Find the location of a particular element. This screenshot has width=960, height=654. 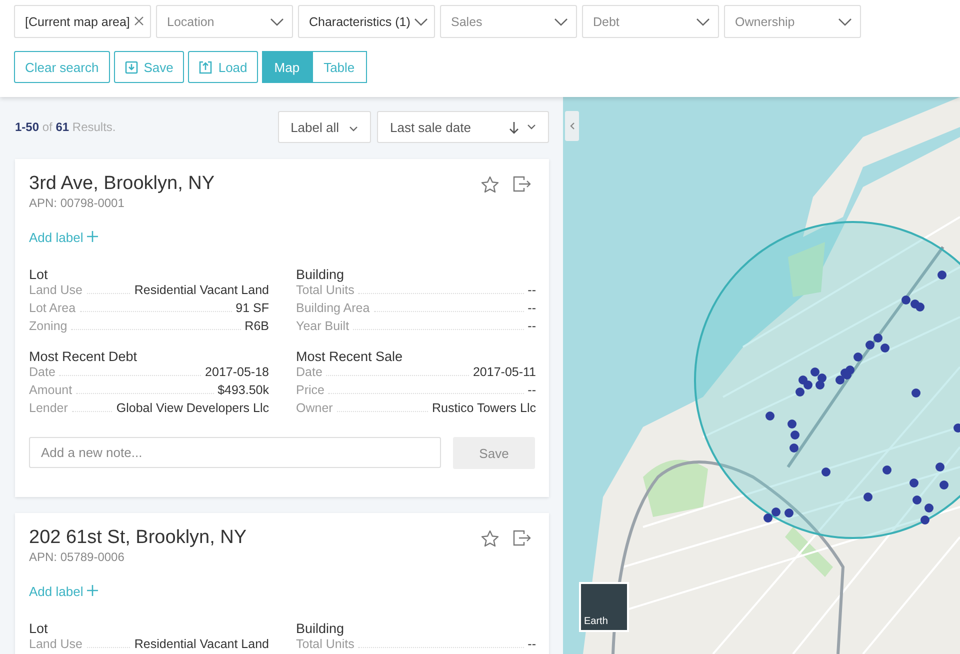

filter-dropdown: Sales is located at coordinates (508, 21).